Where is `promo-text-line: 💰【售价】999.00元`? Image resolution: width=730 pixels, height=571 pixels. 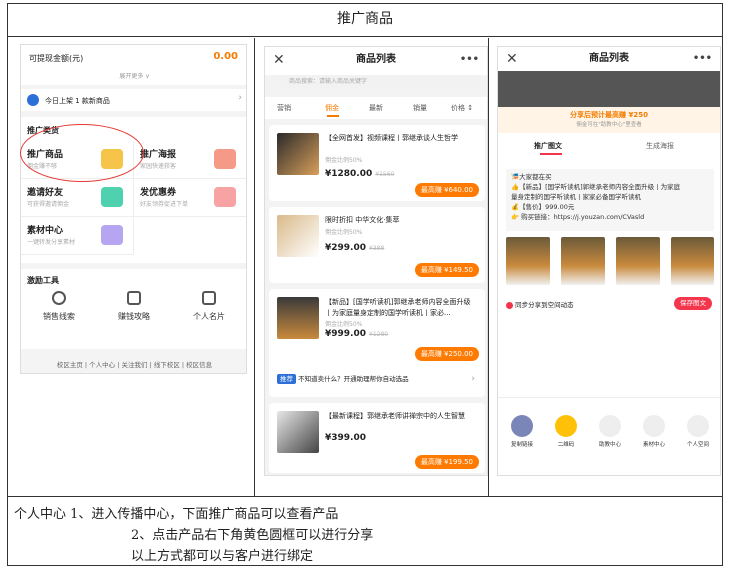 promo-text-line: 💰【售价】999.00元 is located at coordinates (543, 207).